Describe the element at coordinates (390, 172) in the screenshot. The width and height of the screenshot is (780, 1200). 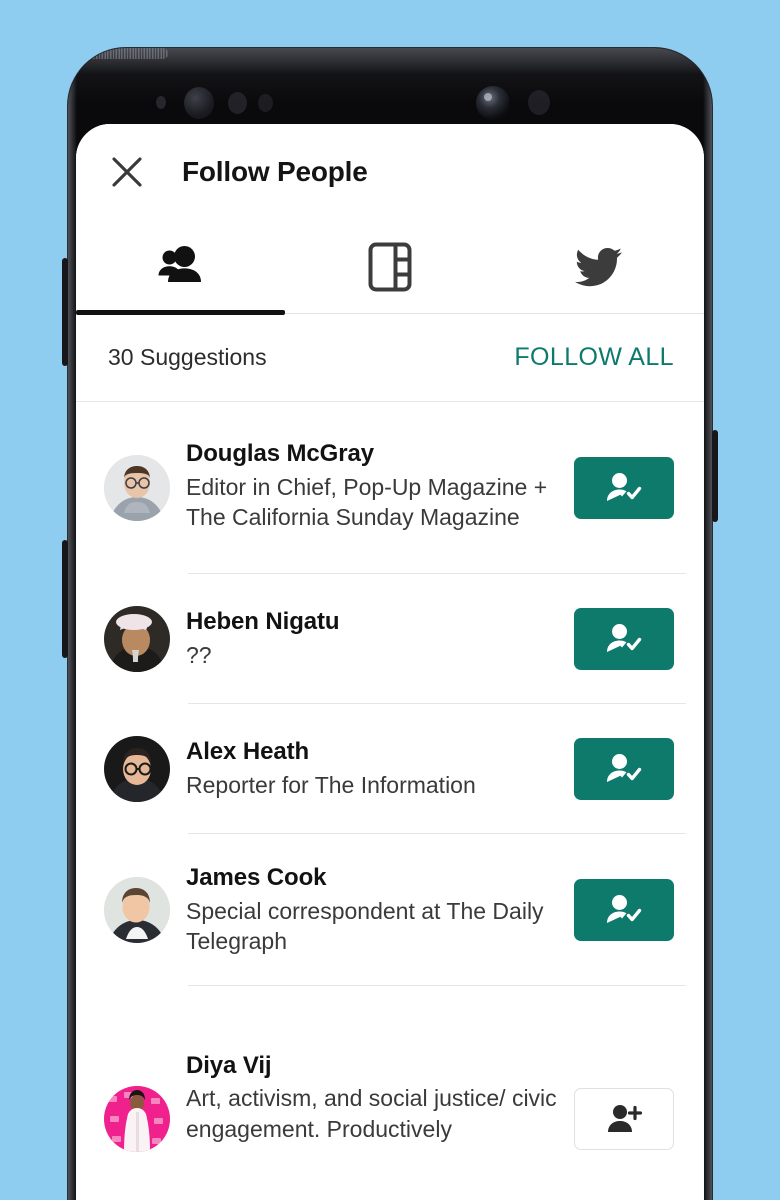
I see `app-header: Follow People` at that location.